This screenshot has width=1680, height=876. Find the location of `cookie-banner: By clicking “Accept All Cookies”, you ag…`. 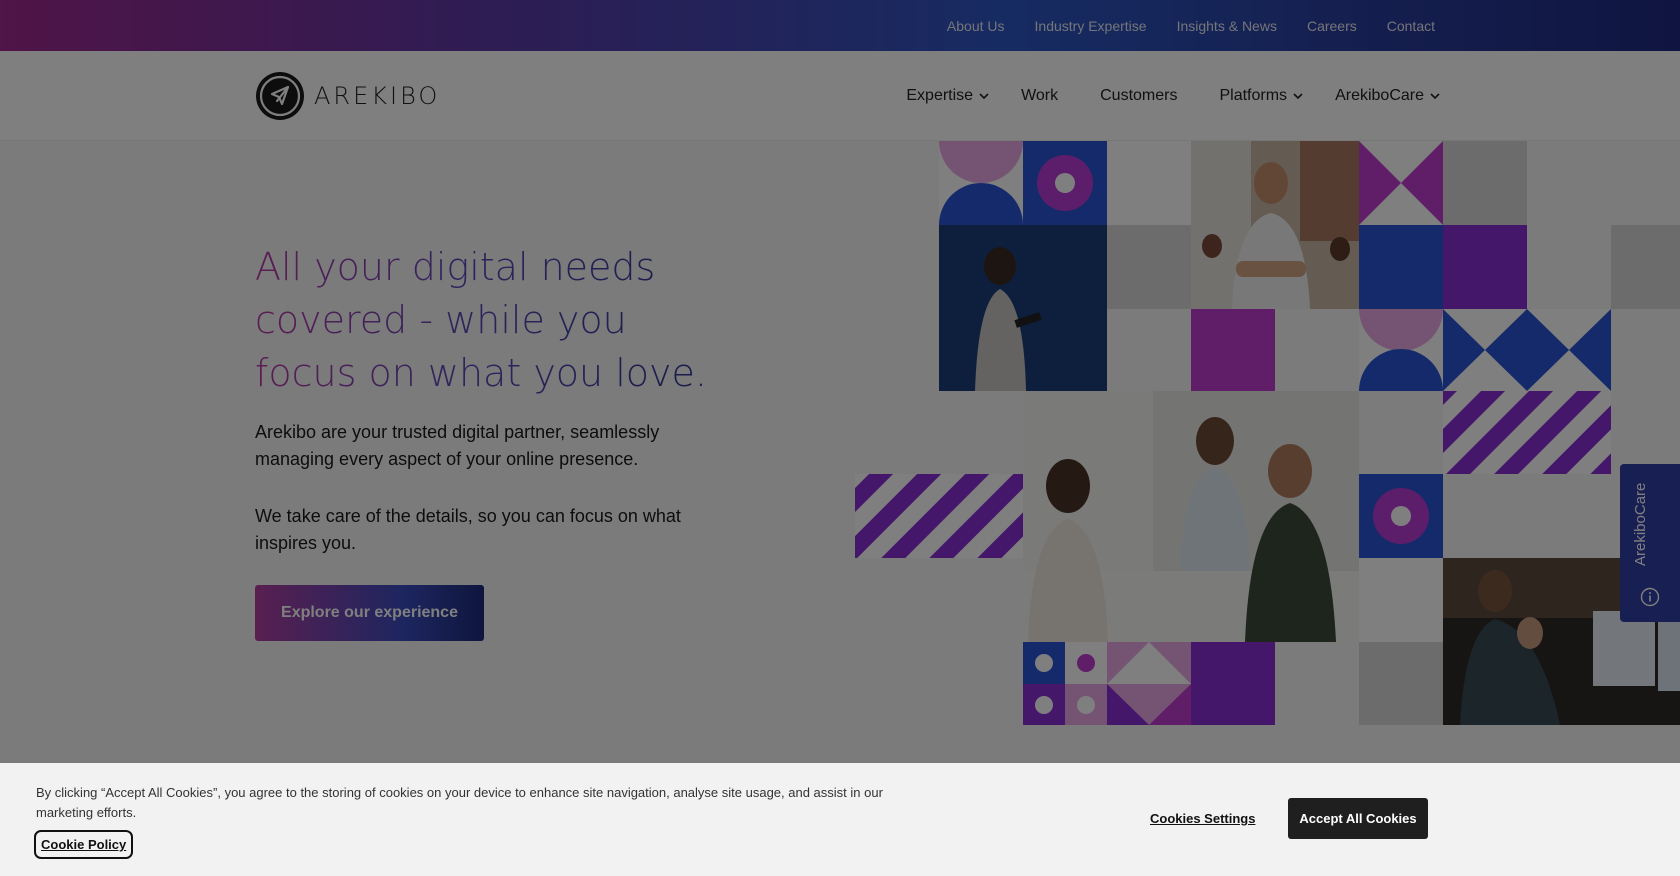

cookie-banner: By clicking “Accept All Cookies”, you ag… is located at coordinates (840, 819).